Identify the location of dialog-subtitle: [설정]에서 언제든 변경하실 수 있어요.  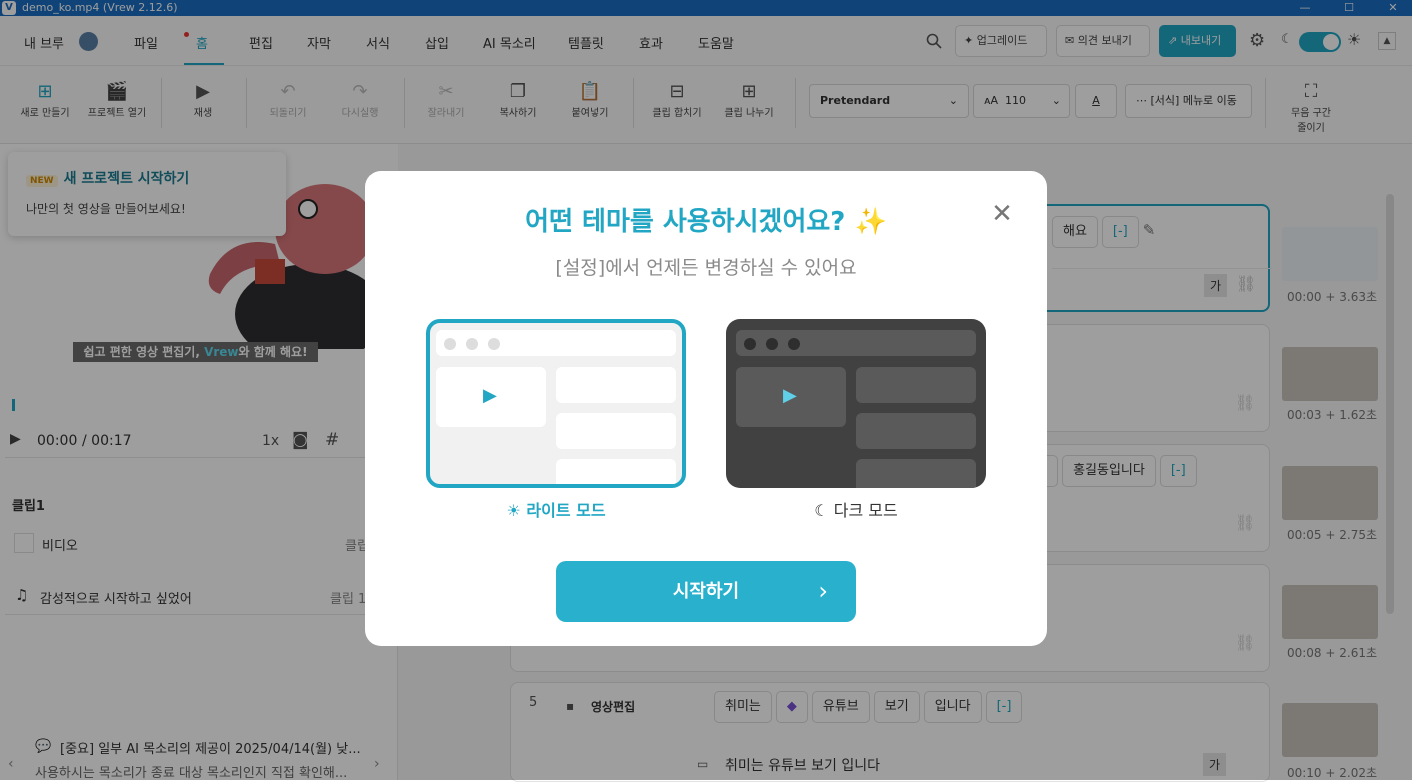
(706, 268).